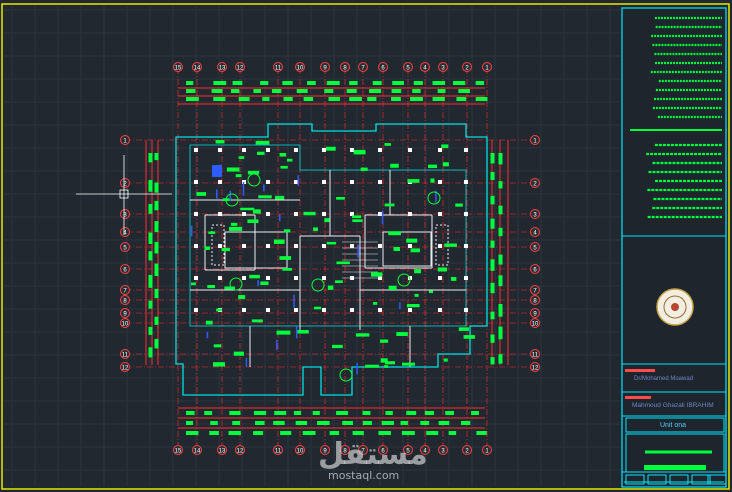 The image size is (732, 492). What do you see at coordinates (673, 405) in the screenshot?
I see `student-label: Mahmoud Ghazali IBRAHIM` at bounding box center [673, 405].